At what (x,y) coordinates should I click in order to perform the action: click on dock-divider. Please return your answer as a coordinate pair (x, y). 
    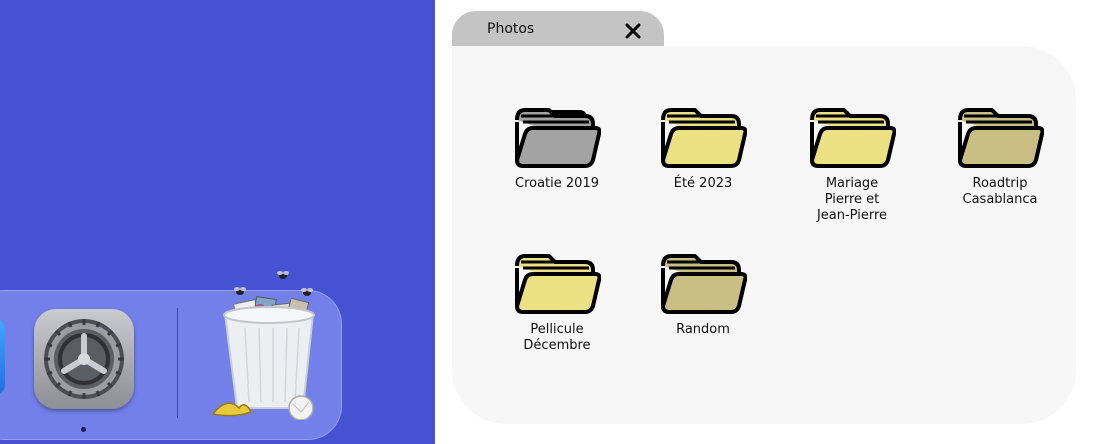
    Looking at the image, I should click on (177, 363).